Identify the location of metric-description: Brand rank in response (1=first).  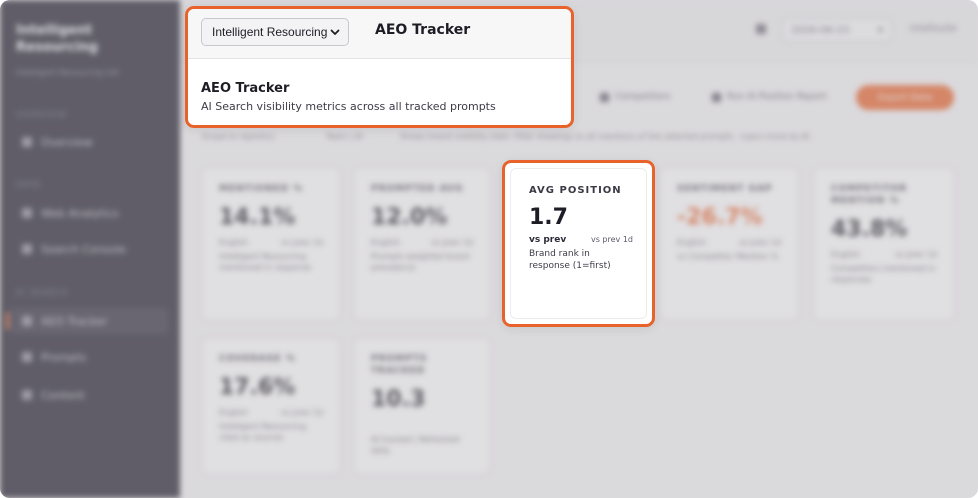
(570, 260).